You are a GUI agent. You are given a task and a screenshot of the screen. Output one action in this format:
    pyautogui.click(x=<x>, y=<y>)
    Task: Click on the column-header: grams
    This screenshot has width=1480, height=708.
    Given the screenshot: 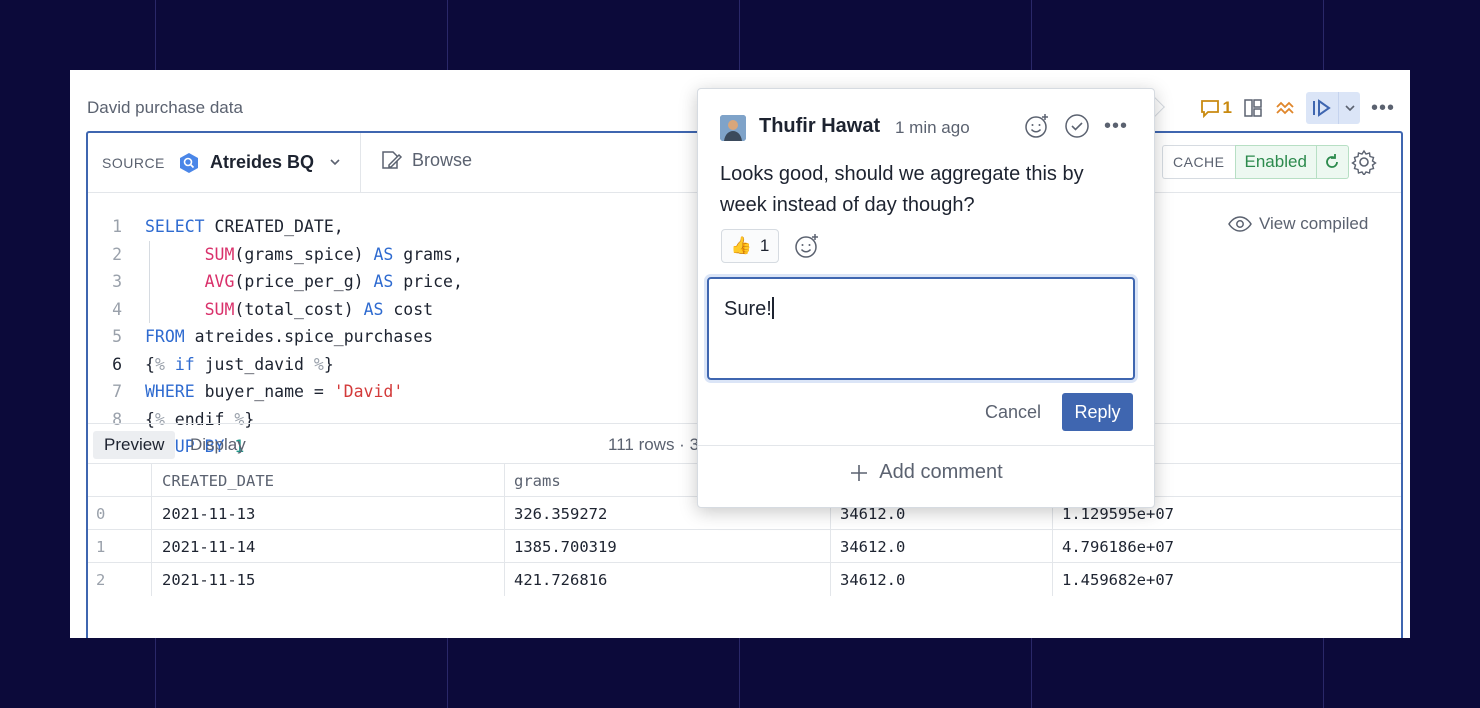 What is the action you would take?
    pyautogui.click(x=537, y=481)
    